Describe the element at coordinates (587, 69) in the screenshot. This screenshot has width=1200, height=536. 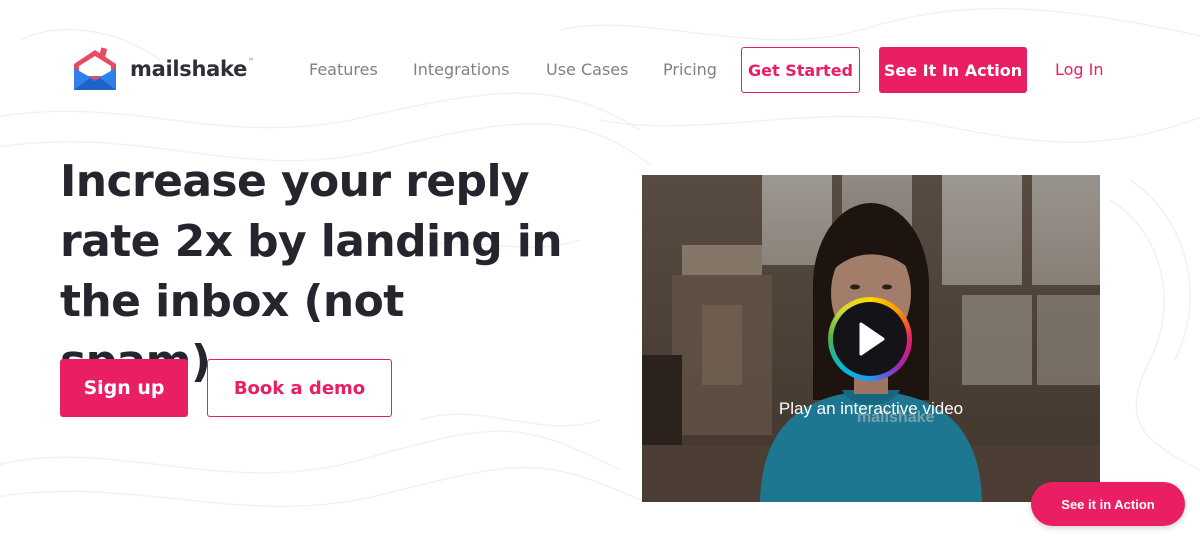
I see `nav-use-cases: Use Cases` at that location.